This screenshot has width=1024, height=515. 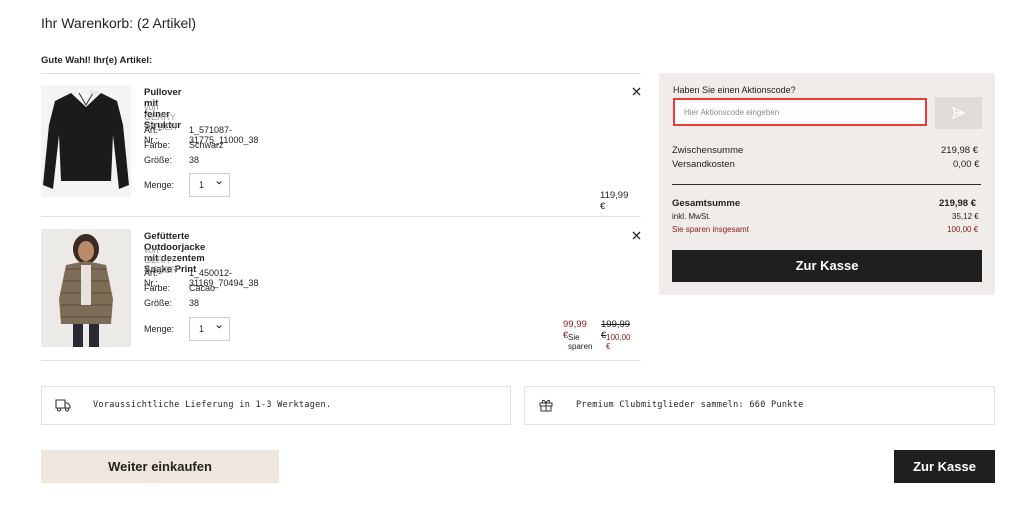 What do you see at coordinates (944, 466) in the screenshot?
I see `checkout-button-footer: Zur Kasse` at bounding box center [944, 466].